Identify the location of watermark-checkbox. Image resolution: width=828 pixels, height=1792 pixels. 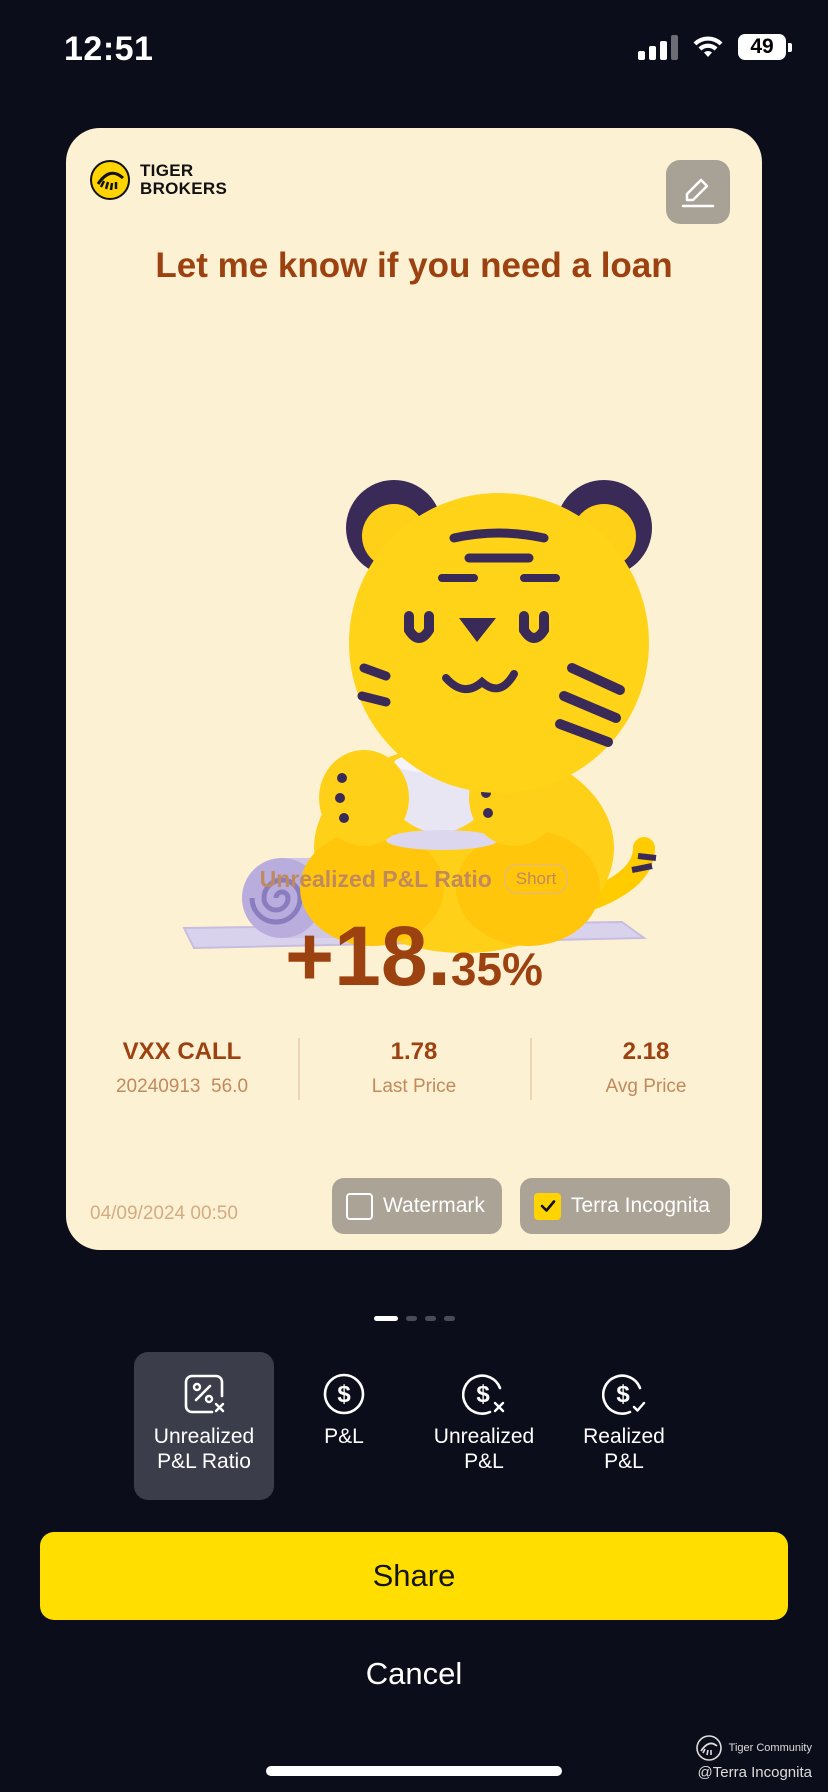
(359, 1206).